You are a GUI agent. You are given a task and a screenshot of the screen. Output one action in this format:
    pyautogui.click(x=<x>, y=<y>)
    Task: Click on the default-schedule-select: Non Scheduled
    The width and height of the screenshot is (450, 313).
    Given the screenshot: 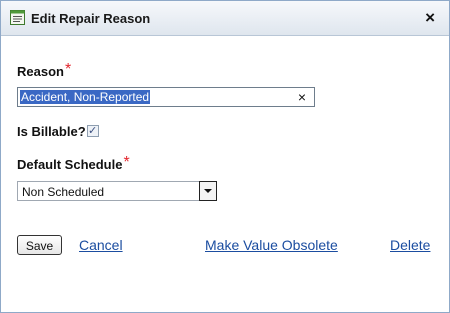 What is the action you would take?
    pyautogui.click(x=117, y=191)
    